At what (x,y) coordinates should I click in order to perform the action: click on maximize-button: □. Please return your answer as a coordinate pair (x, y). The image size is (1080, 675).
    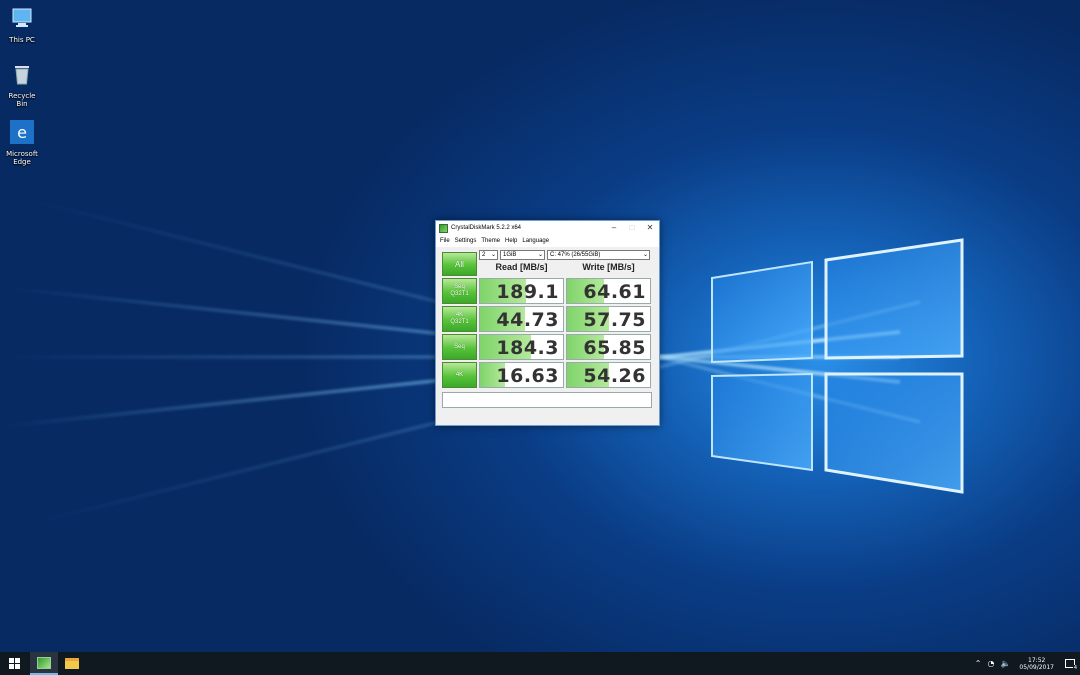
    Looking at the image, I should click on (632, 227).